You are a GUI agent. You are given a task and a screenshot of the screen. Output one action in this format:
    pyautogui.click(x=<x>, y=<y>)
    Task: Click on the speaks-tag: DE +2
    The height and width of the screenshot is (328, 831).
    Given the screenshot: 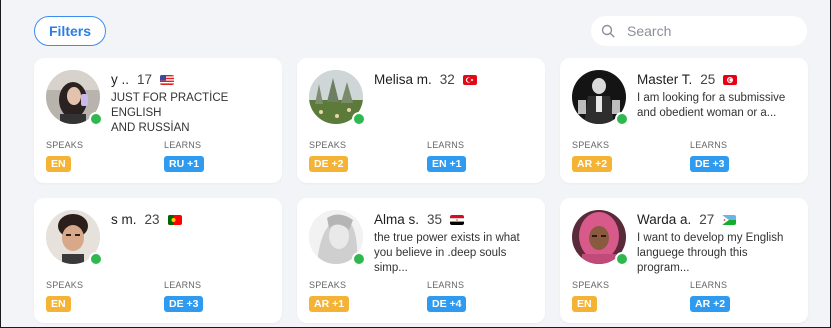 What is the action you would take?
    pyautogui.click(x=329, y=164)
    